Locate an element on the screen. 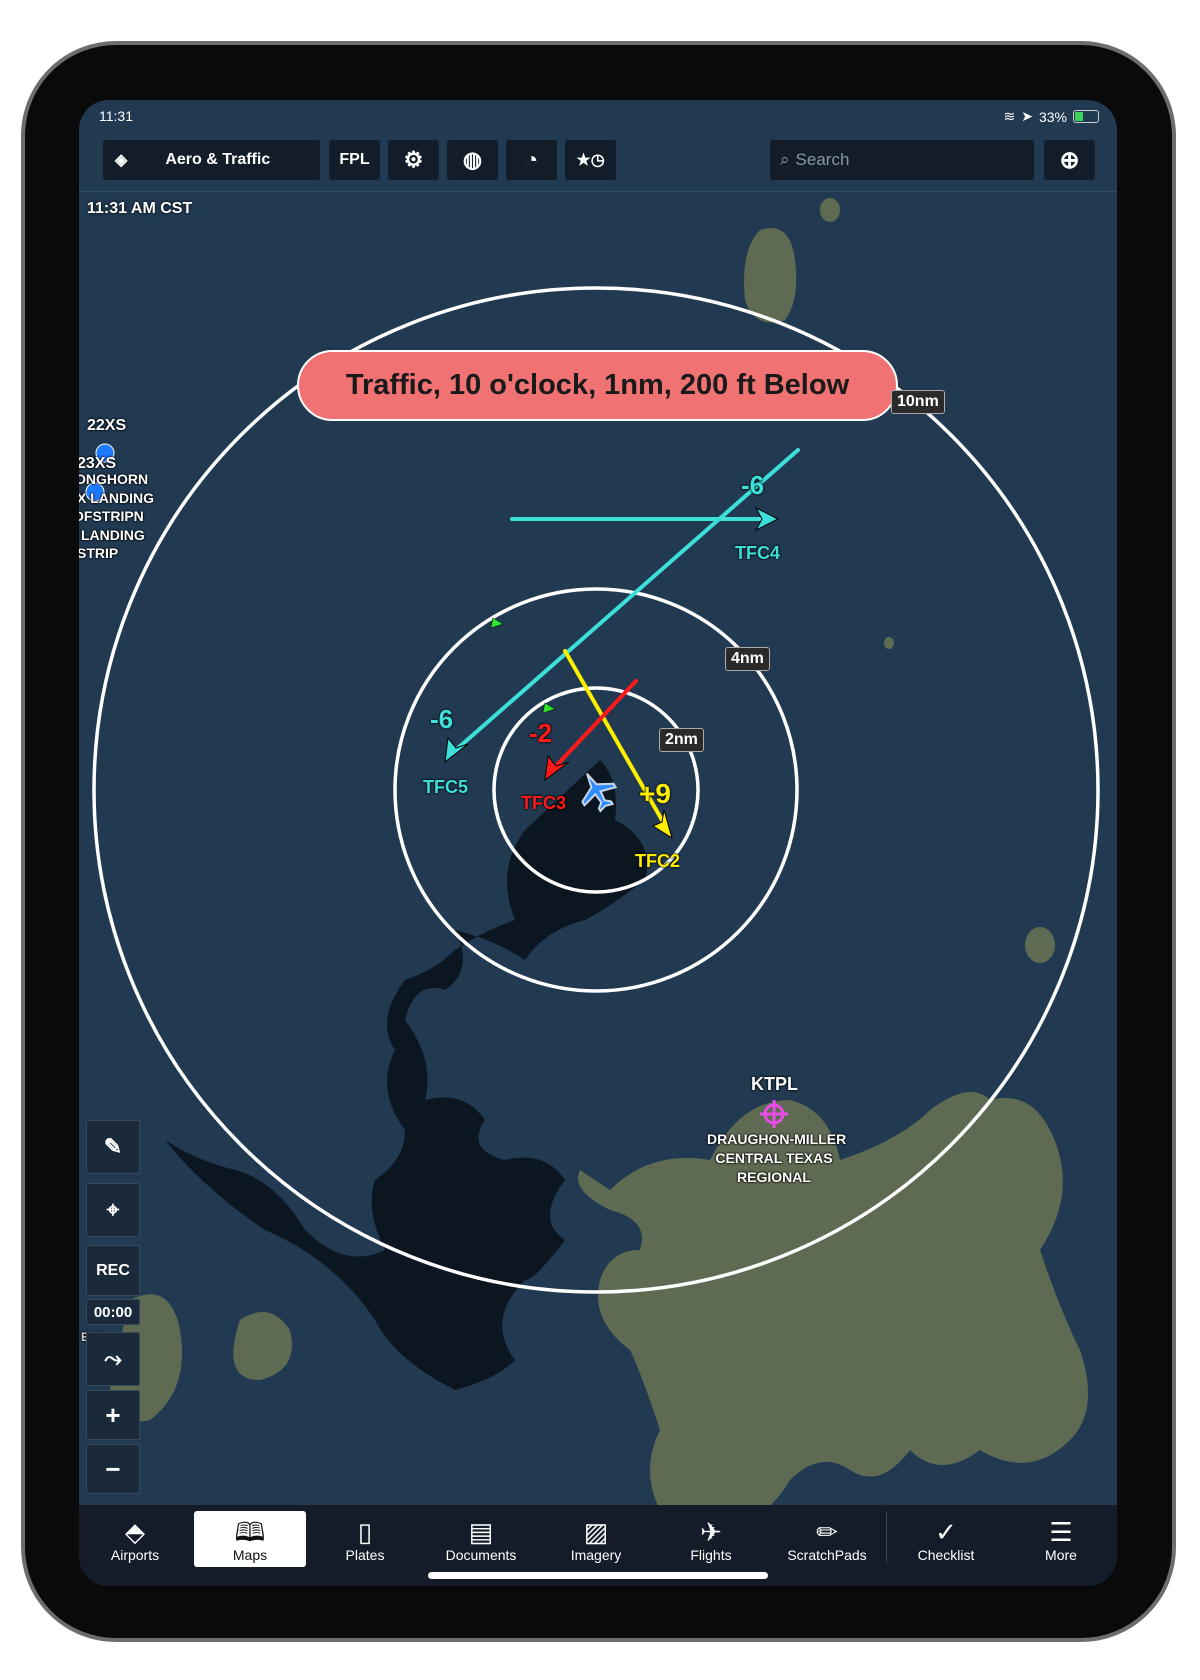 The image size is (1200, 1680). nav-flights: ✈ Flights is located at coordinates (711, 1539).